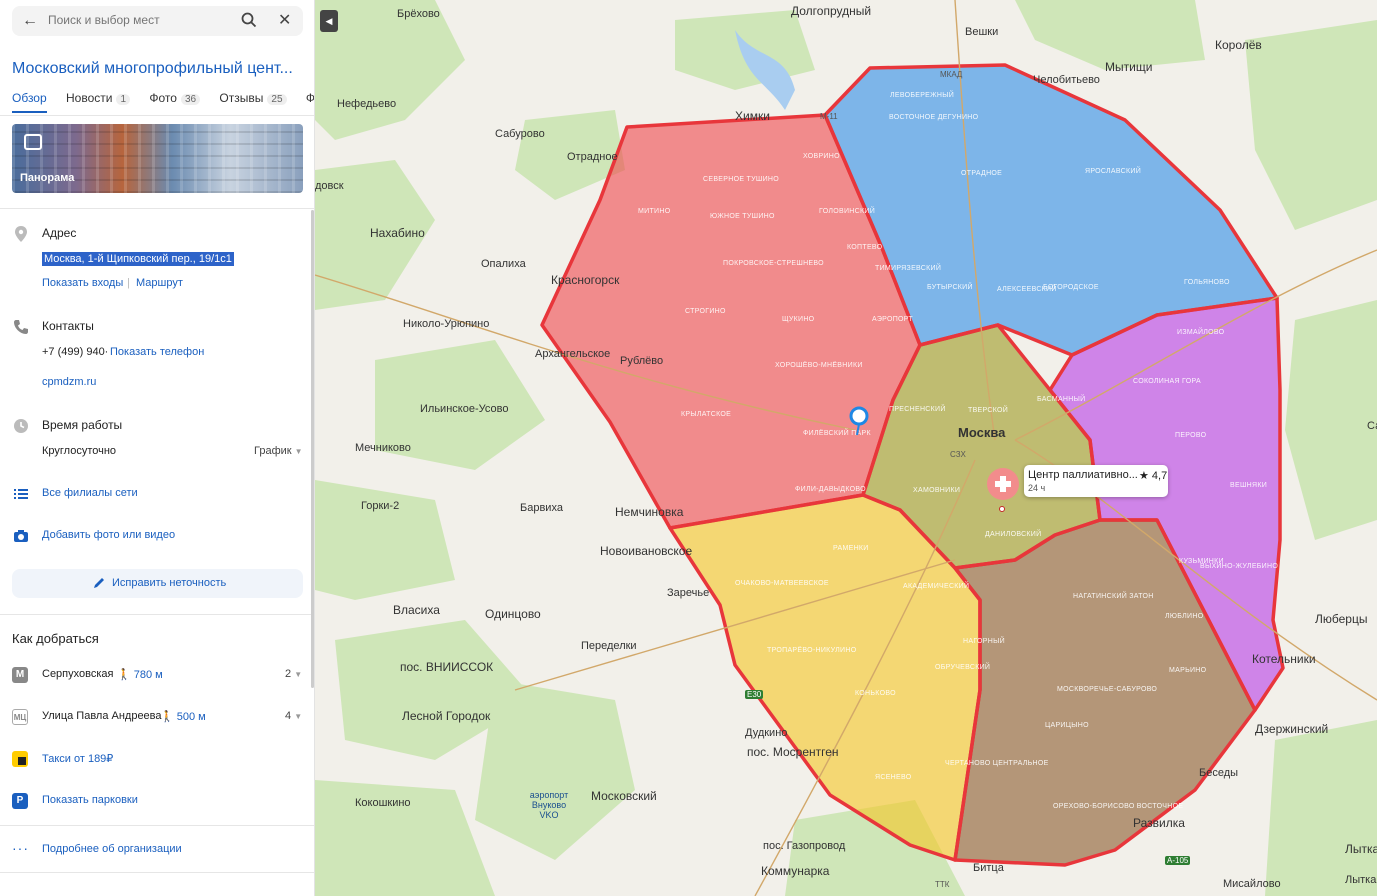 Image resolution: width=1377 pixels, height=896 pixels. Describe the element at coordinates (875, 693) in the screenshot. I see `district-label: КОНЬКОВО` at that location.